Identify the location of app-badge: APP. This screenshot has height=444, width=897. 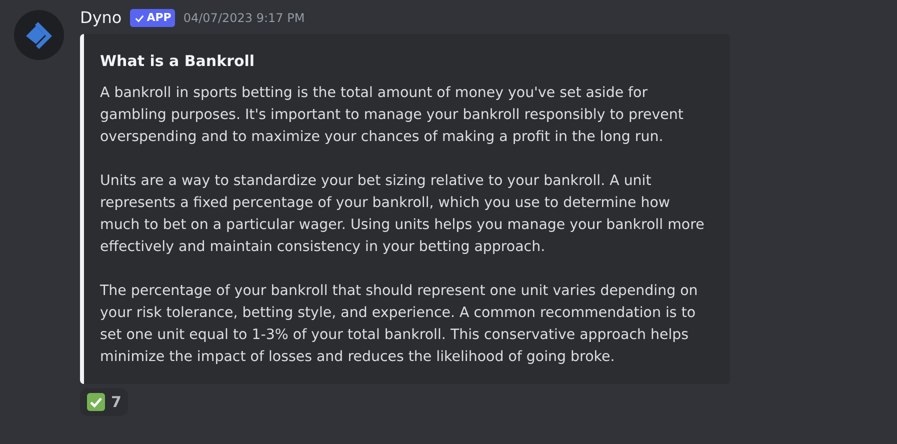
(153, 18).